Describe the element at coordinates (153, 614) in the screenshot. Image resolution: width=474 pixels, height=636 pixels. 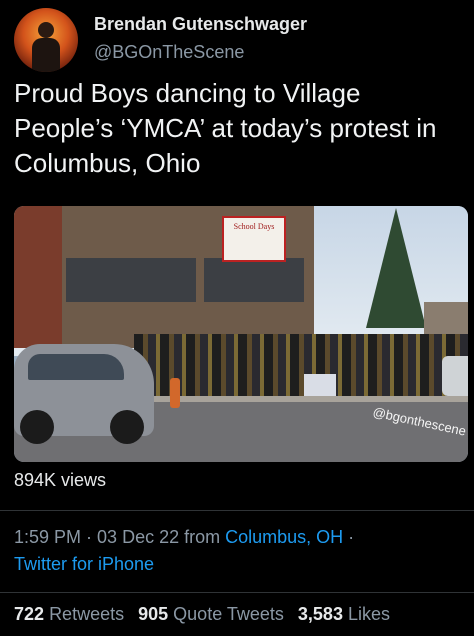
I see `quote-tweets-count: 905` at that location.